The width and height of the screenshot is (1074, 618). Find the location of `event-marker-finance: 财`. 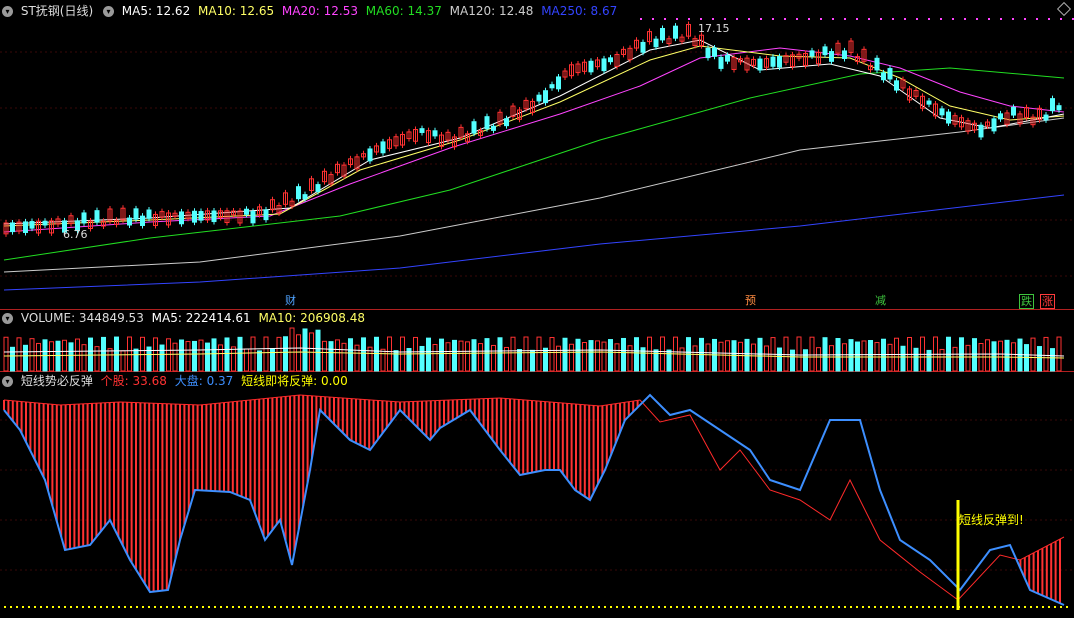

event-marker-finance: 财 is located at coordinates (290, 300).